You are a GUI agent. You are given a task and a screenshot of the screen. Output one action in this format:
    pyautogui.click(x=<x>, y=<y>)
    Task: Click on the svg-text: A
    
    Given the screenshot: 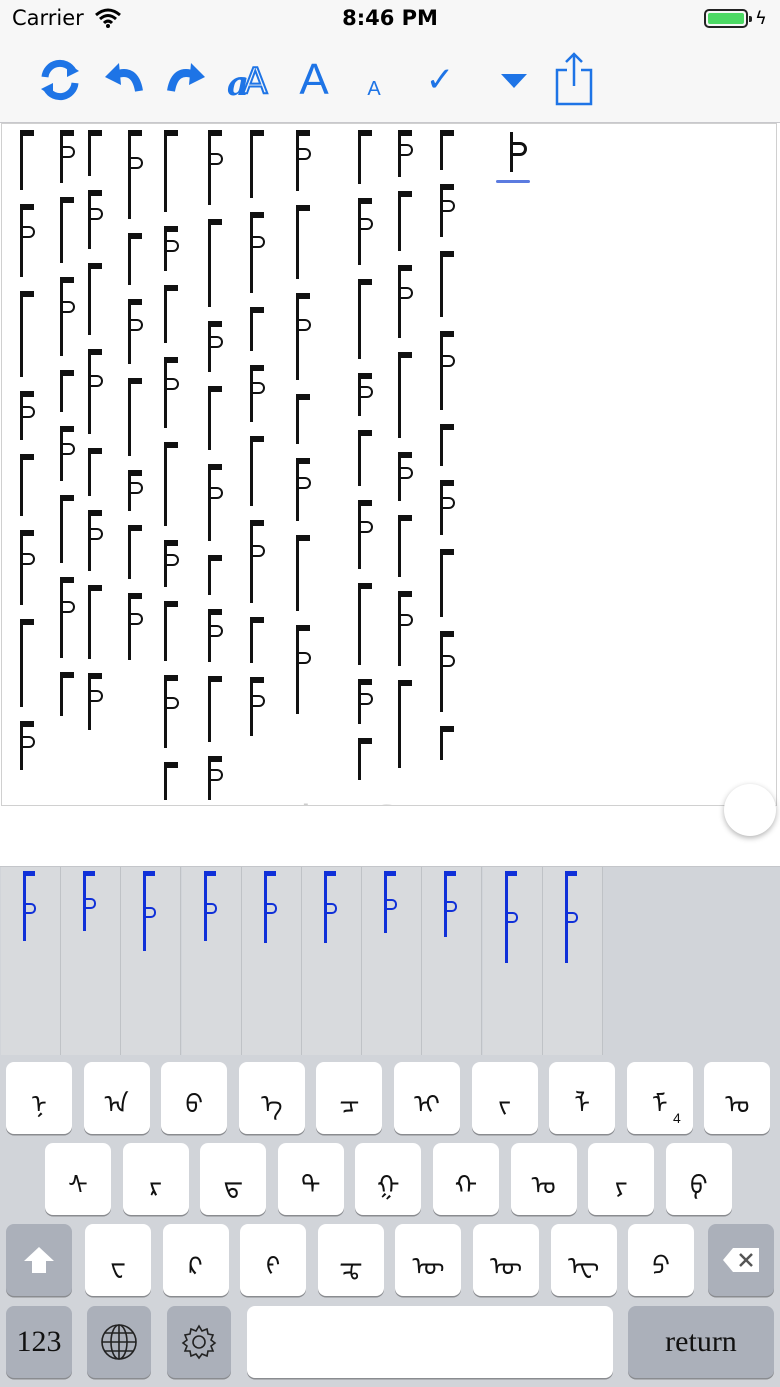 What is the action you would take?
    pyautogui.click(x=255, y=81)
    